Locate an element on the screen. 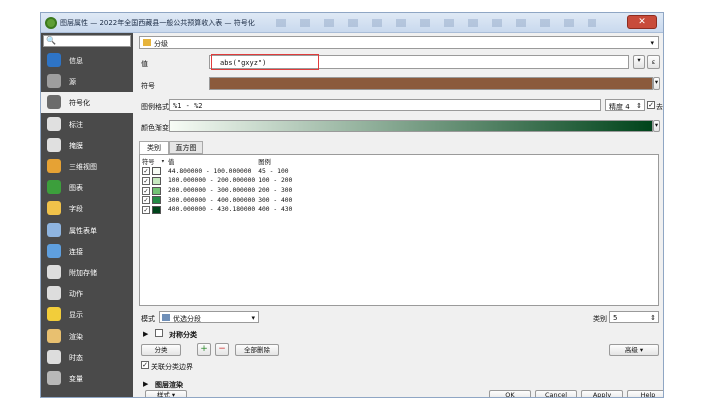 The width and height of the screenshot is (704, 408). sidebar-item: 显示 is located at coordinates (87, 314).